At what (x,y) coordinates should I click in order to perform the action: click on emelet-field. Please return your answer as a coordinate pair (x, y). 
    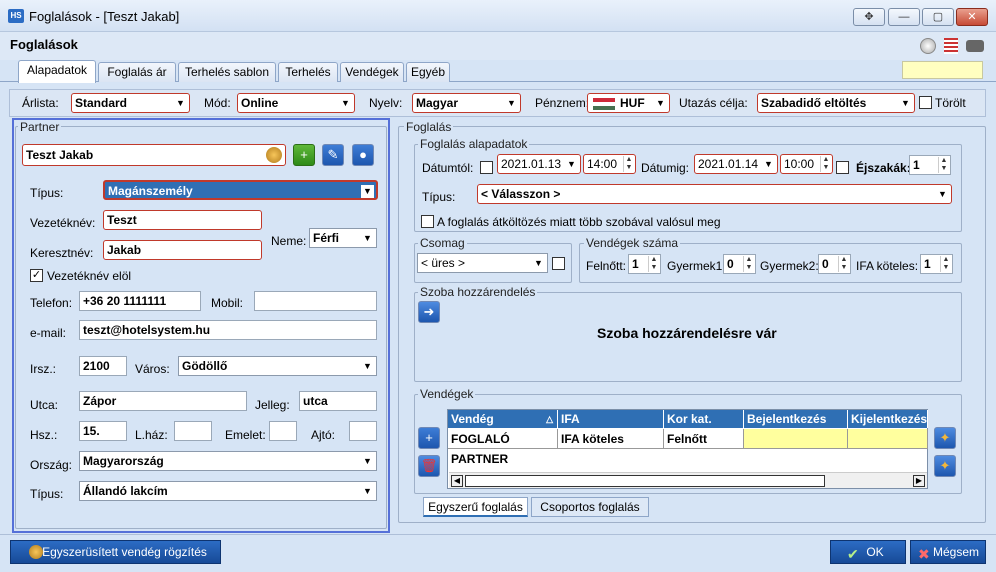
    Looking at the image, I should click on (283, 431).